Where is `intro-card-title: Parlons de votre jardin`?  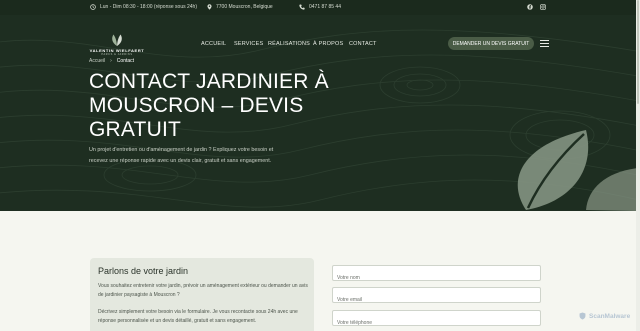 intro-card-title: Parlons de votre jardin is located at coordinates (143, 271).